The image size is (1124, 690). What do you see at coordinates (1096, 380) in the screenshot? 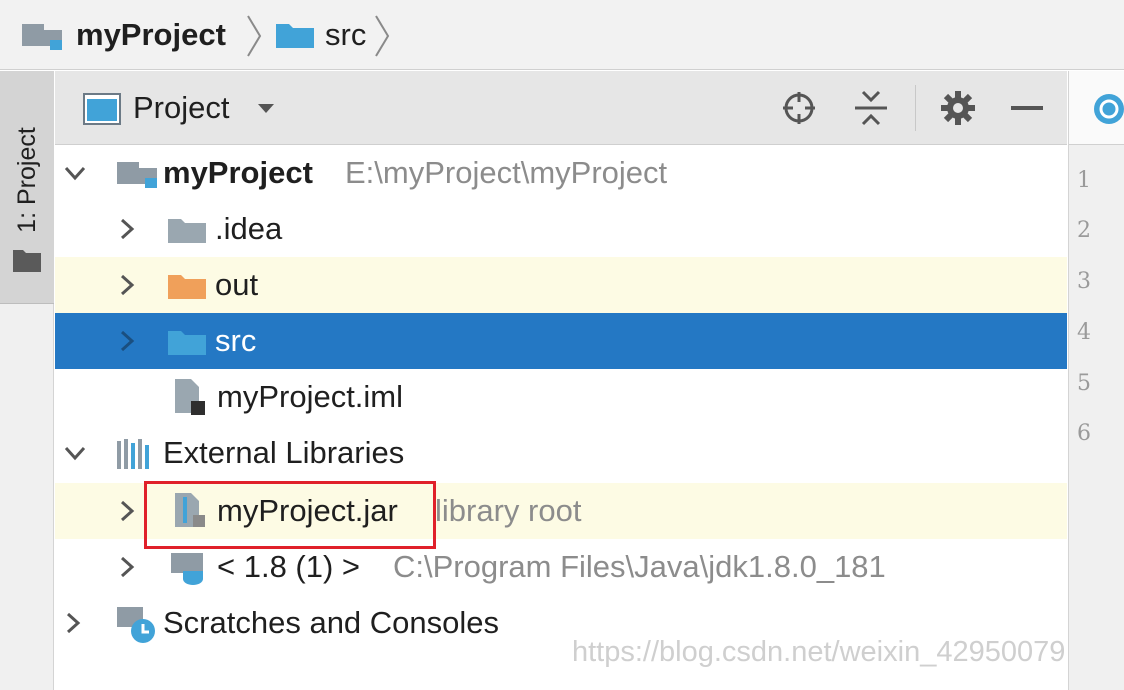
I see `editor-area: 1 2 3 4 5 6` at bounding box center [1096, 380].